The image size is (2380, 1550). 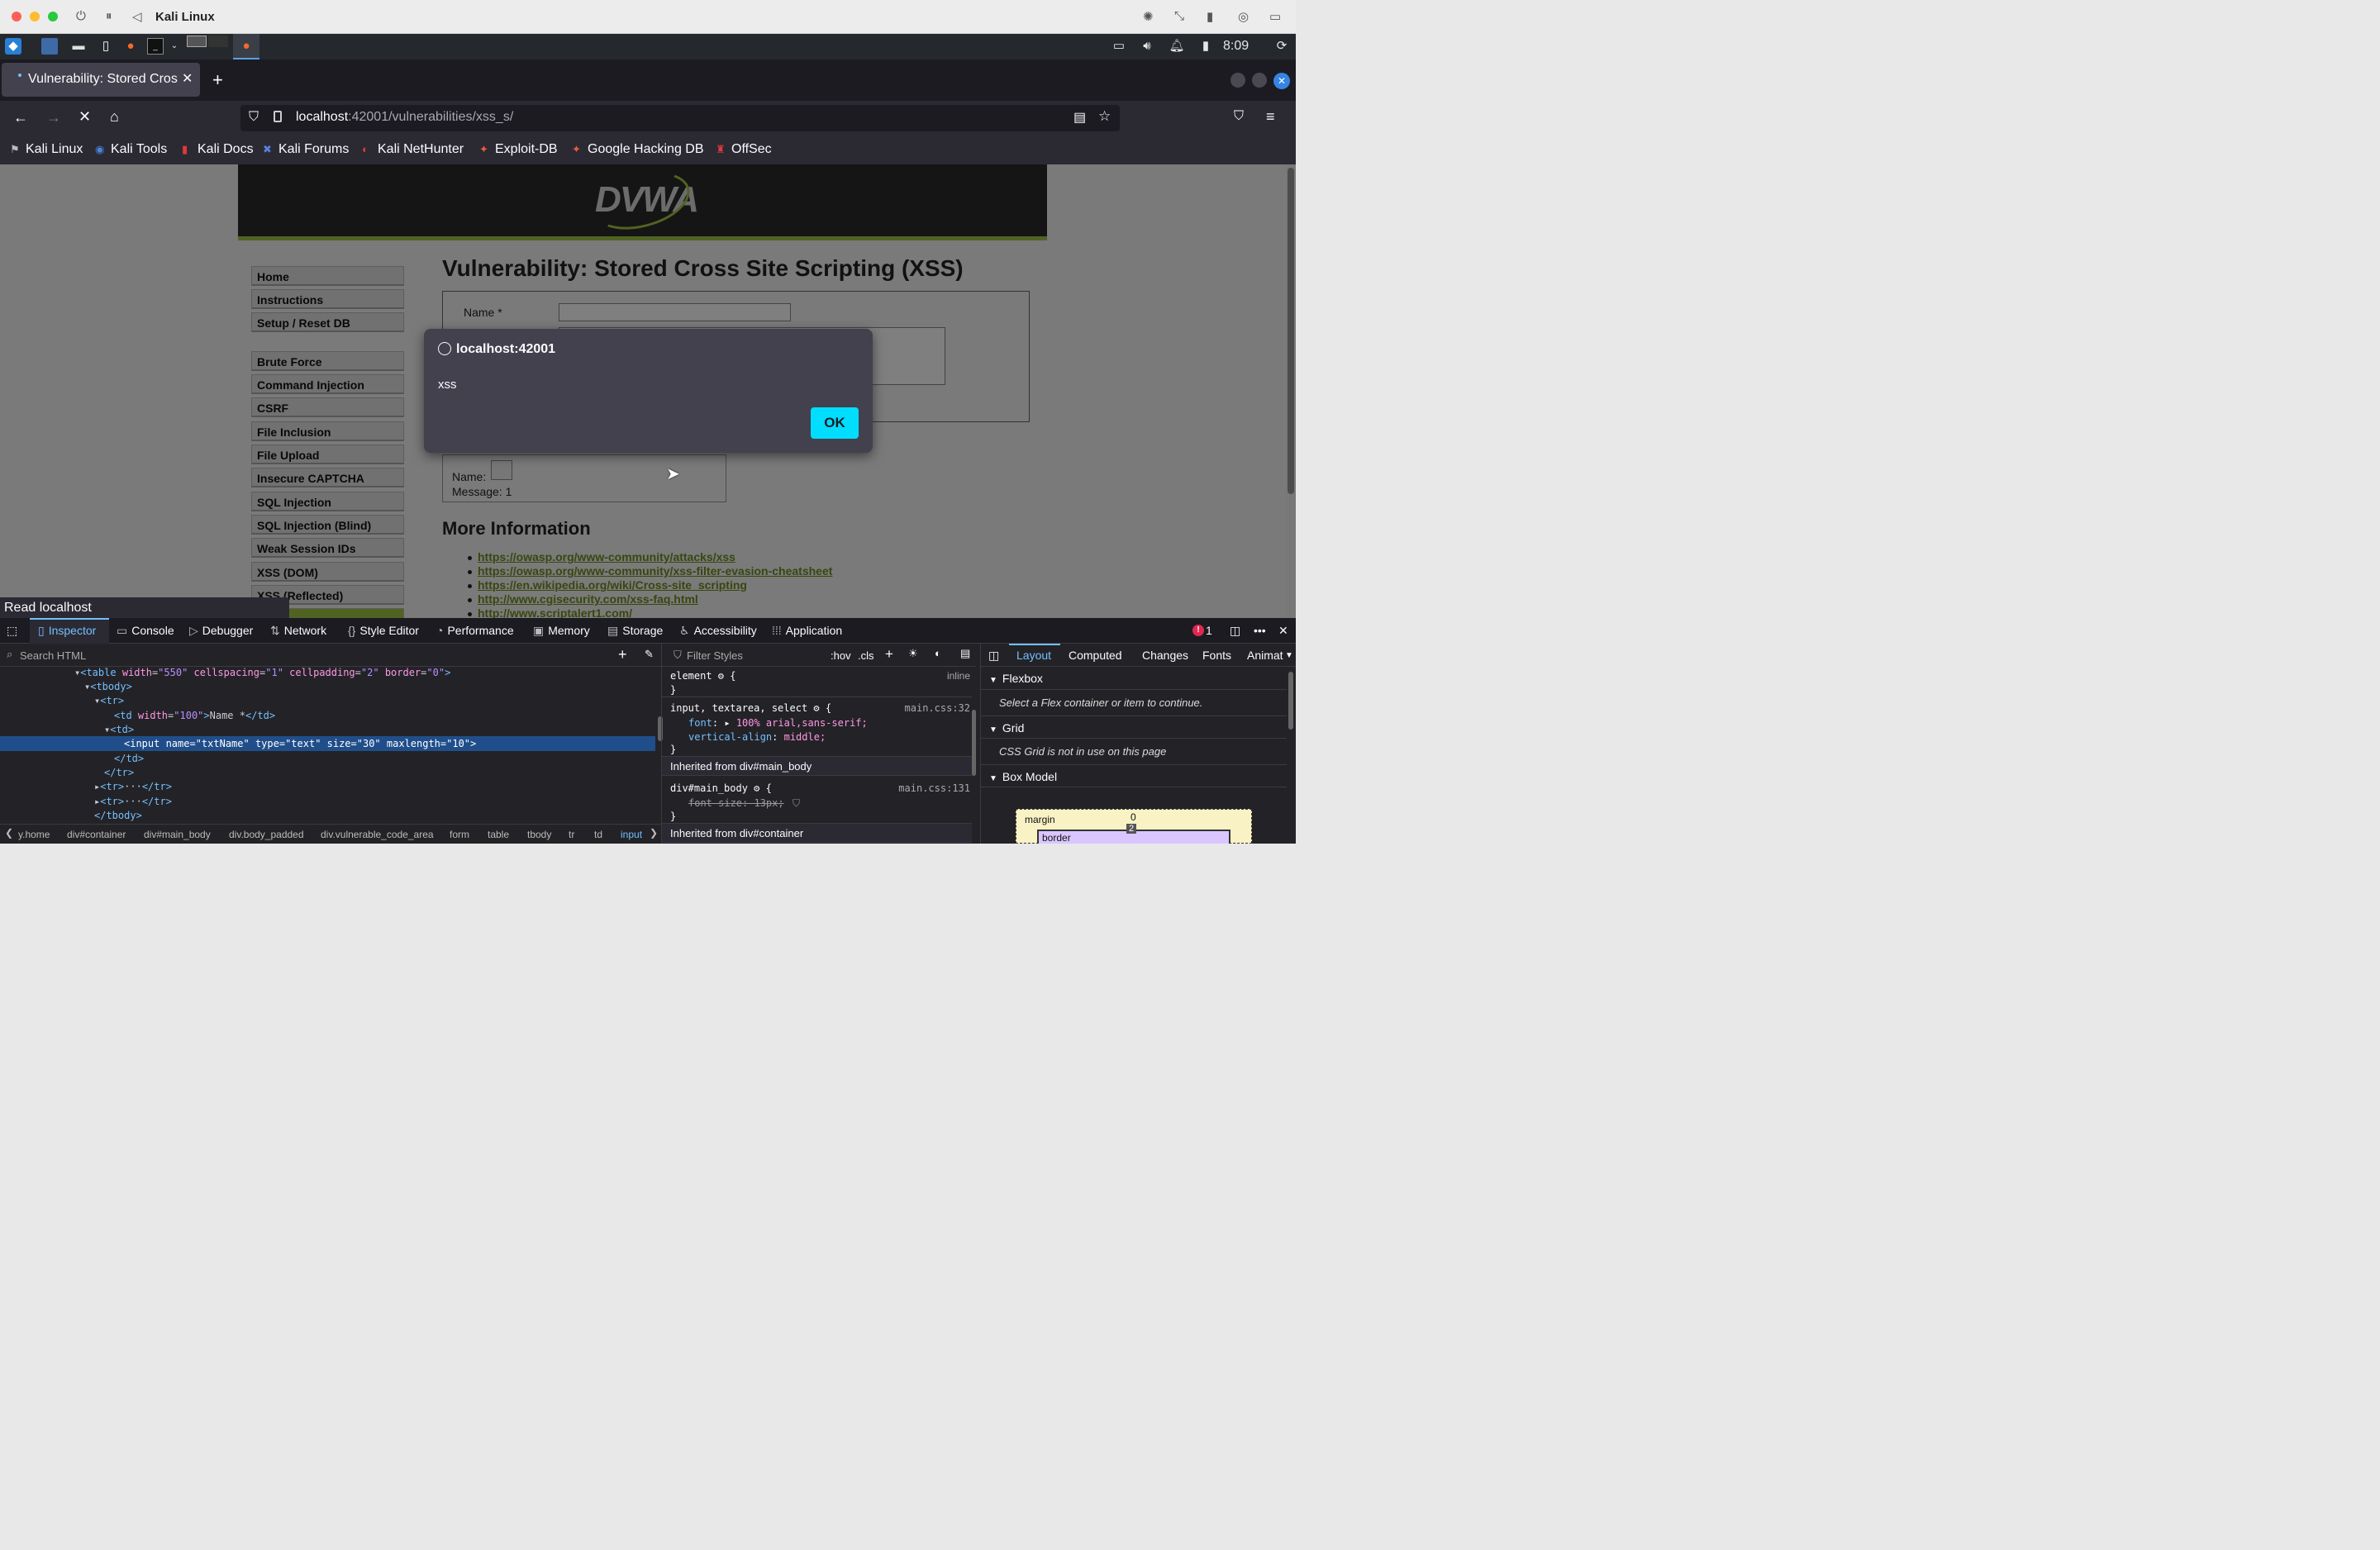 What do you see at coordinates (1275, 16) in the screenshot?
I see `folder-icon: ▭` at bounding box center [1275, 16].